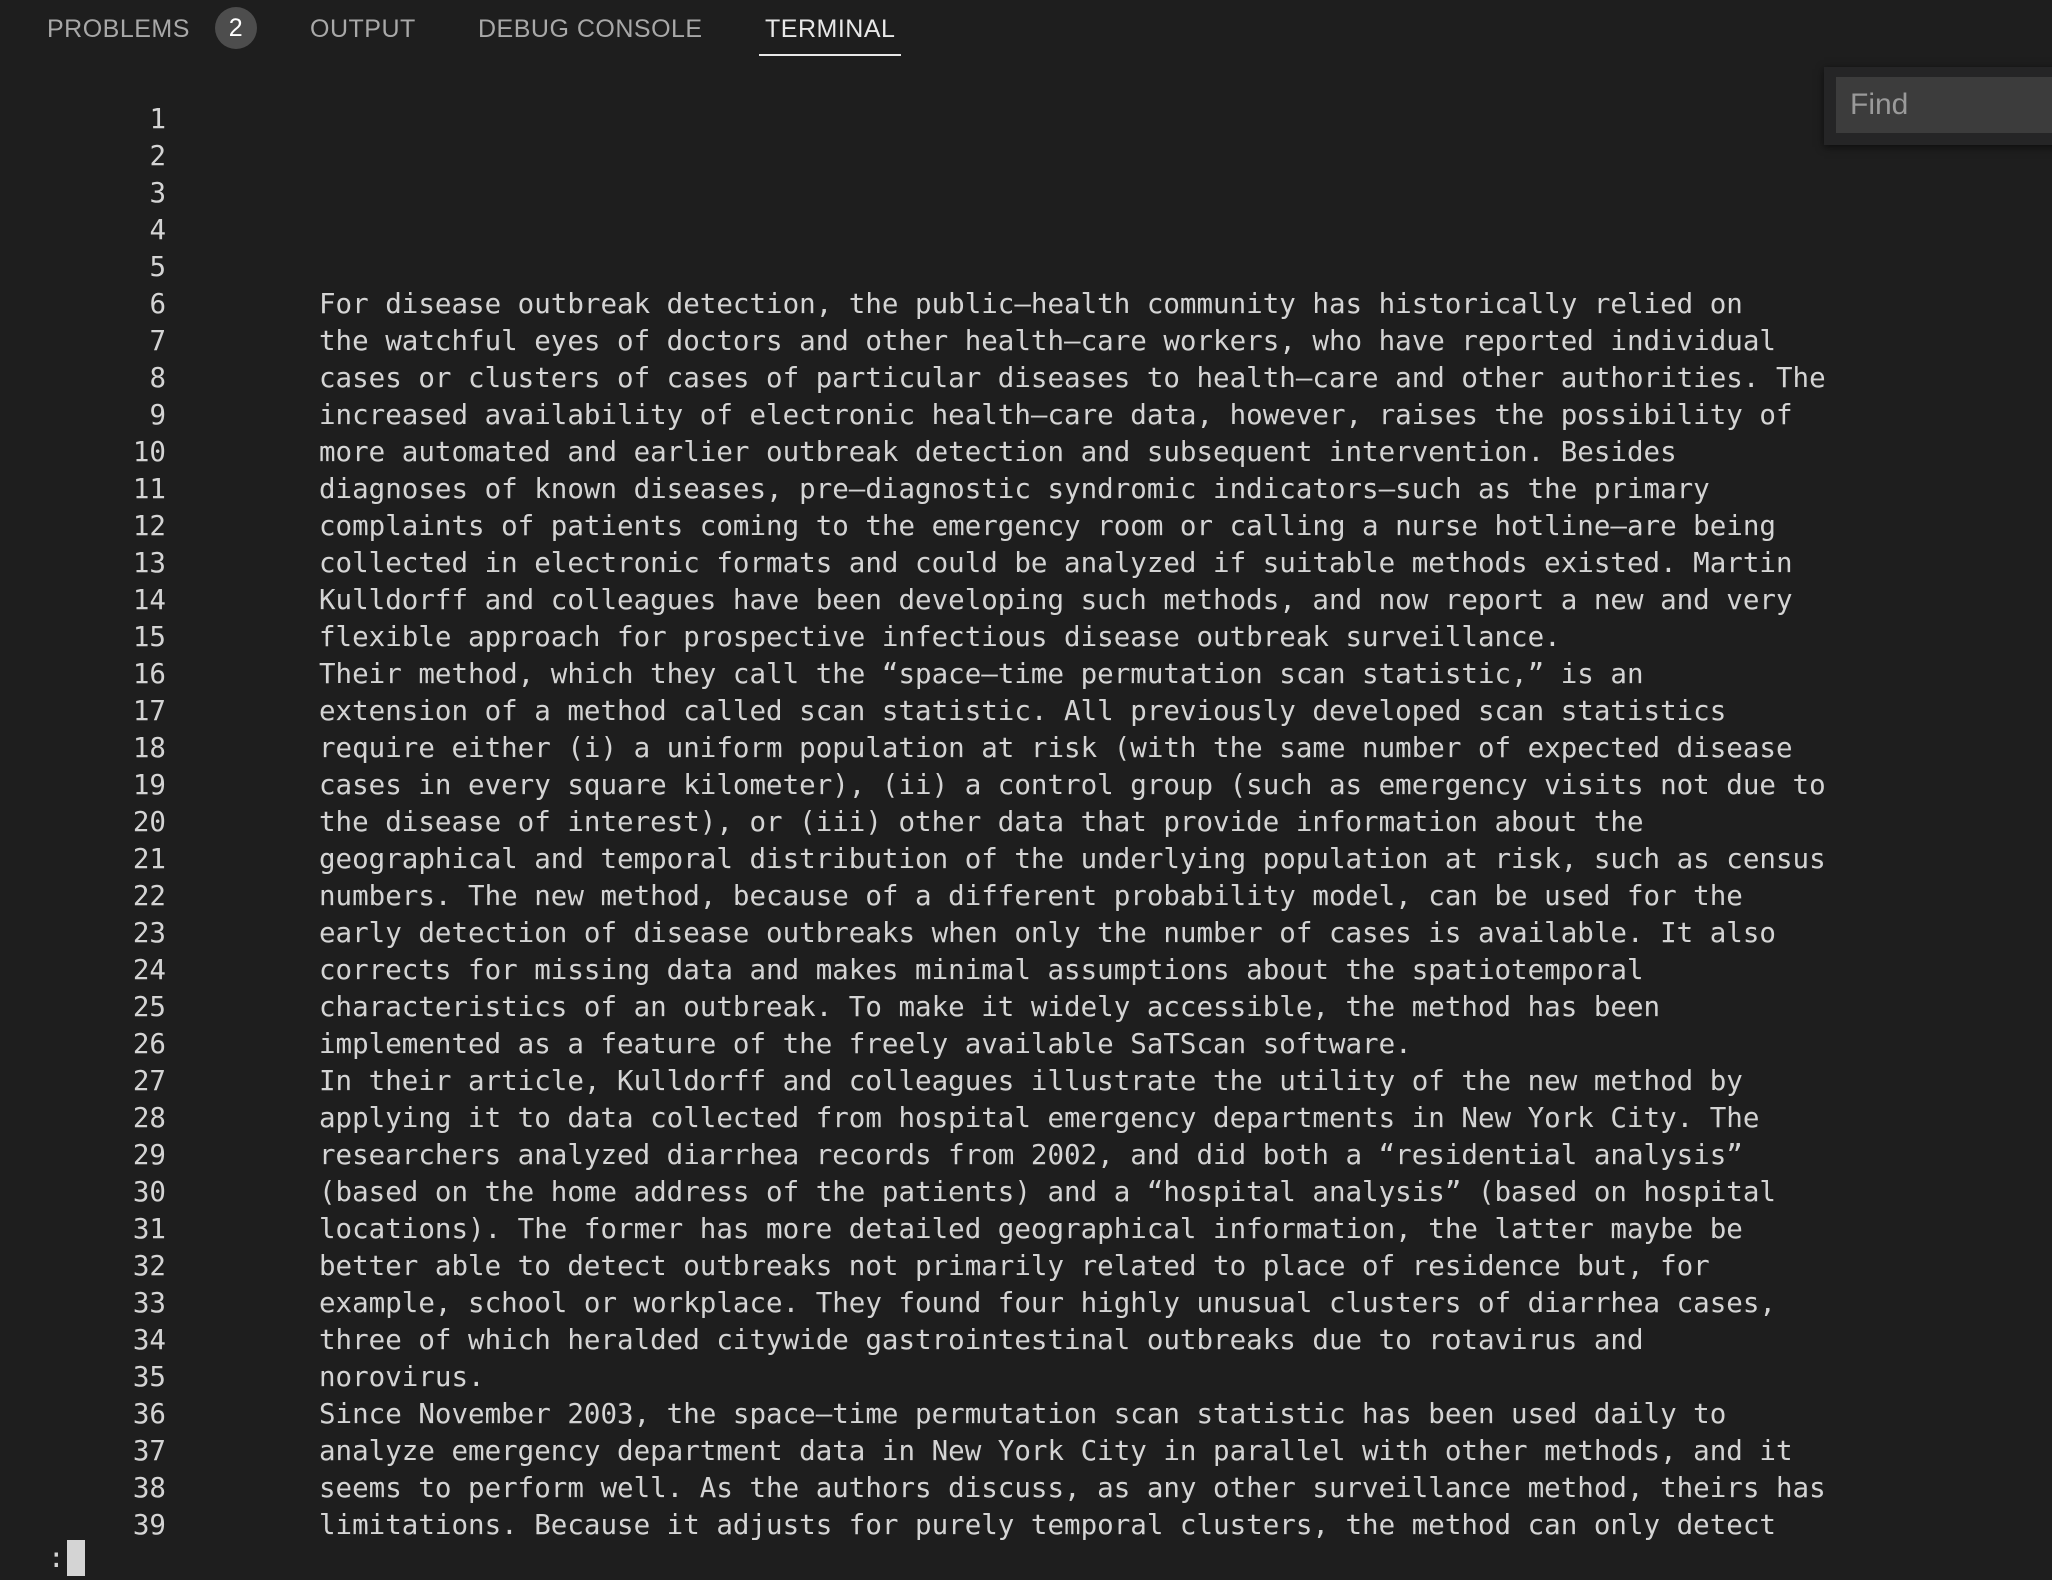 The width and height of the screenshot is (2052, 1580). Describe the element at coordinates (149, 970) in the screenshot. I see `line-number: 24` at that location.